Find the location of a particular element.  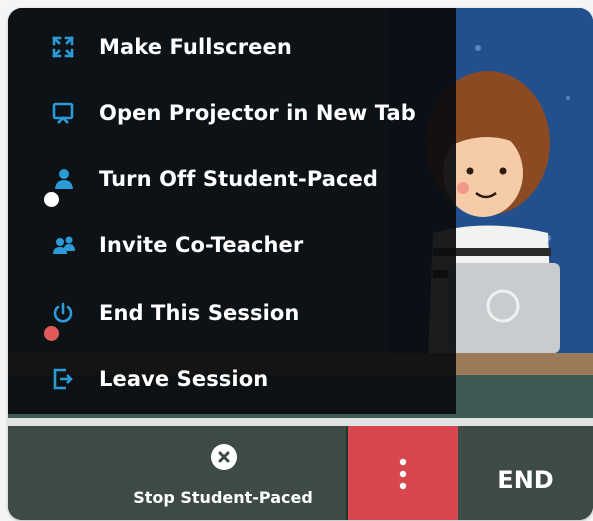

end-button: END is located at coordinates (525, 473).